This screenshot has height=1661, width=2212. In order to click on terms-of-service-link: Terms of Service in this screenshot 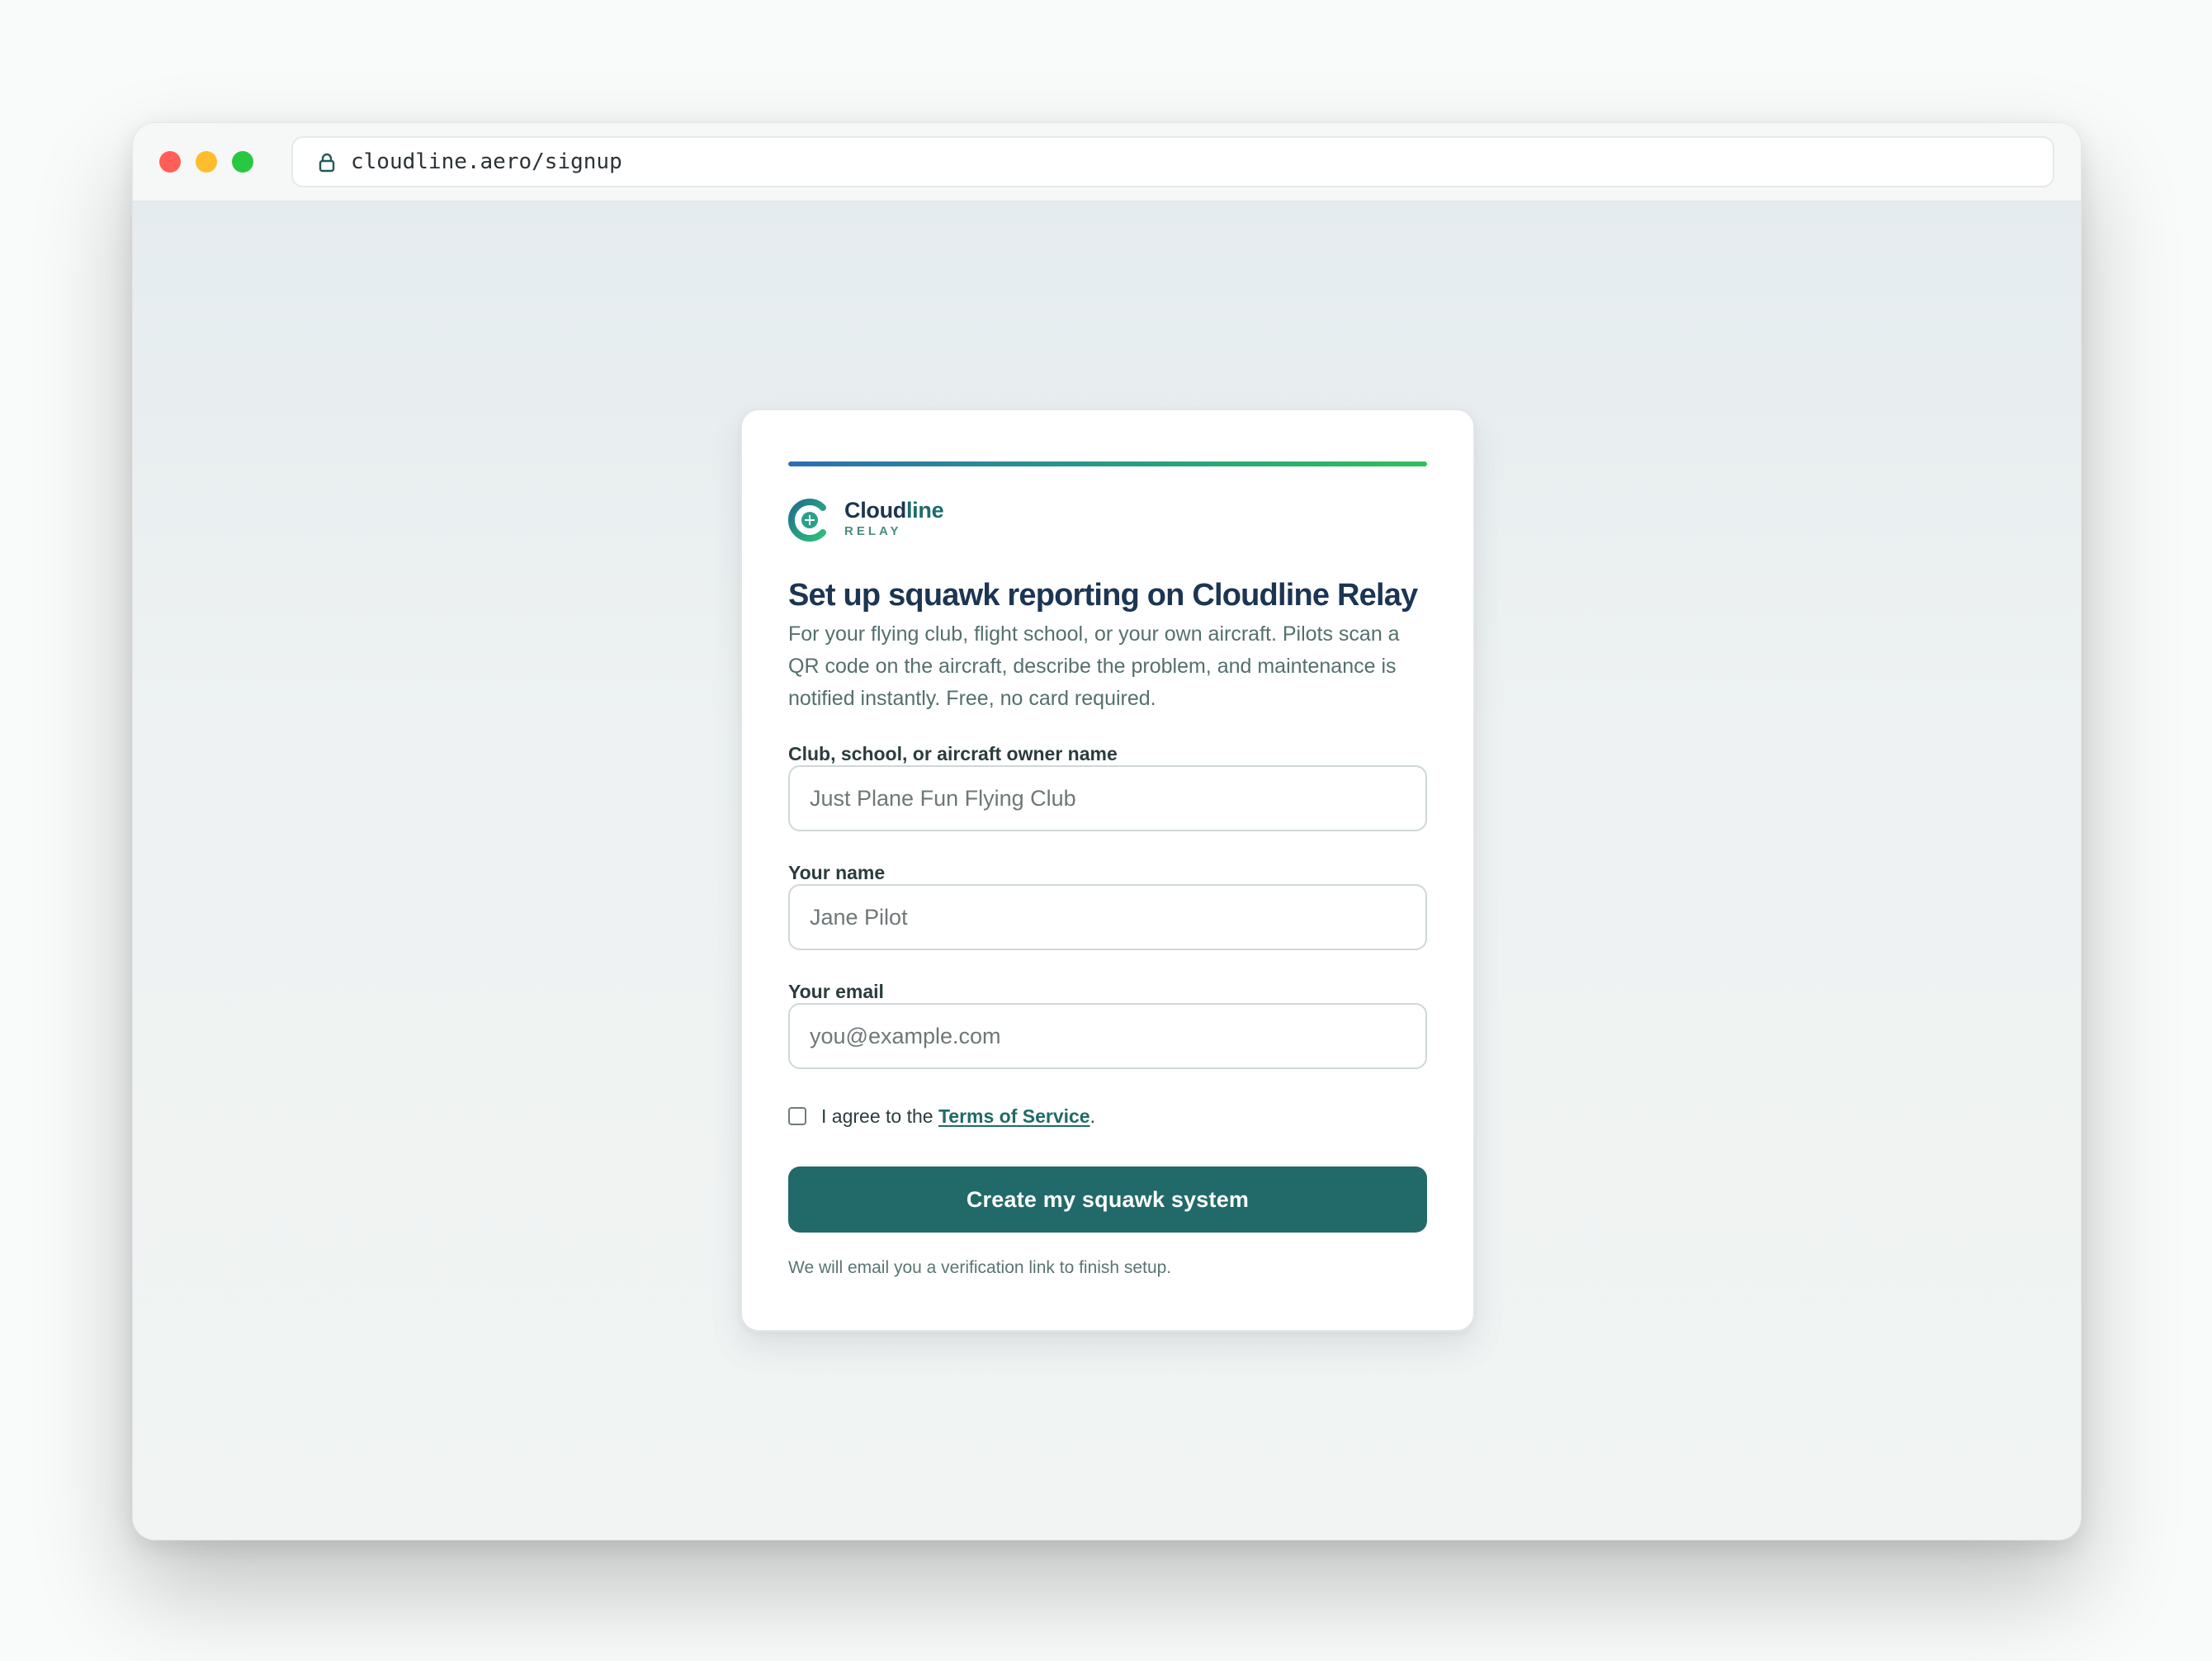, I will do `click(1014, 1116)`.